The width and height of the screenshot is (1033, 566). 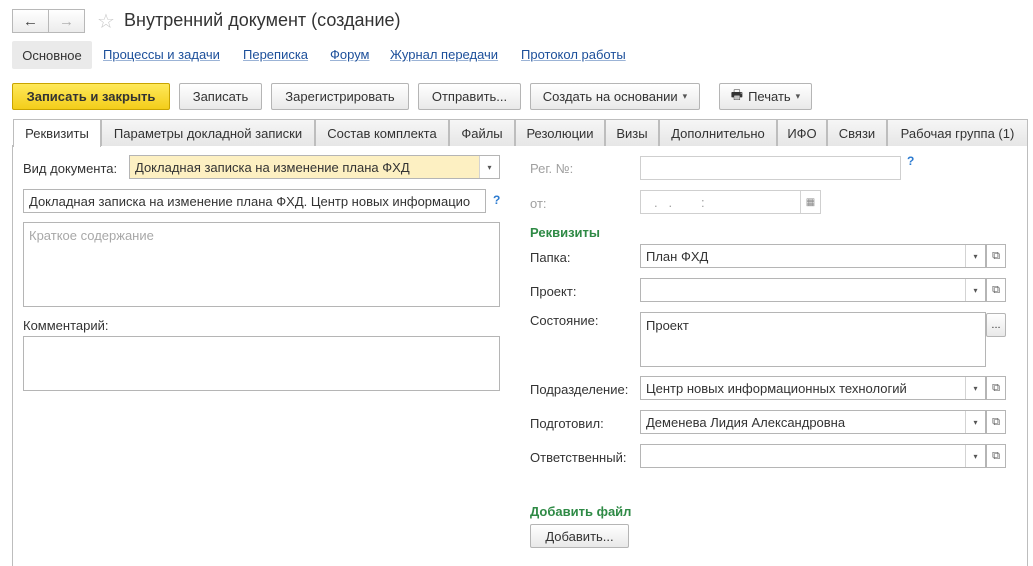 I want to click on prepared-by-value: Деменева Лидия Александровна, so click(x=746, y=422).